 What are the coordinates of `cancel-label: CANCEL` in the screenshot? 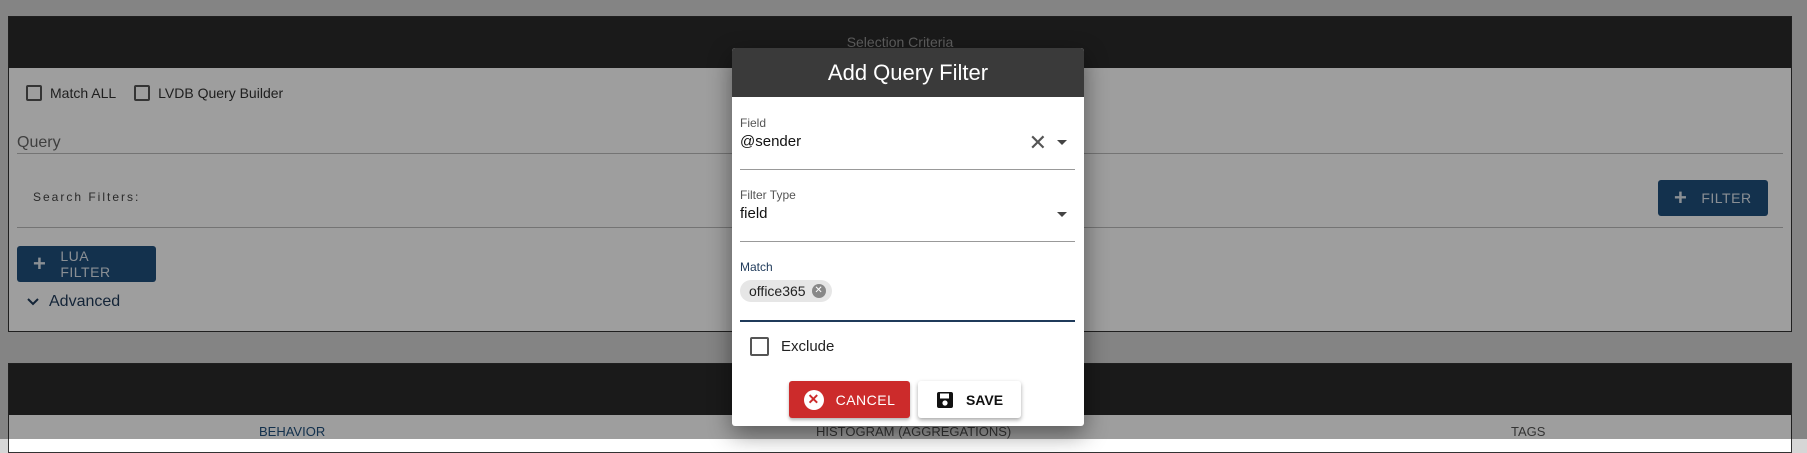 It's located at (865, 399).